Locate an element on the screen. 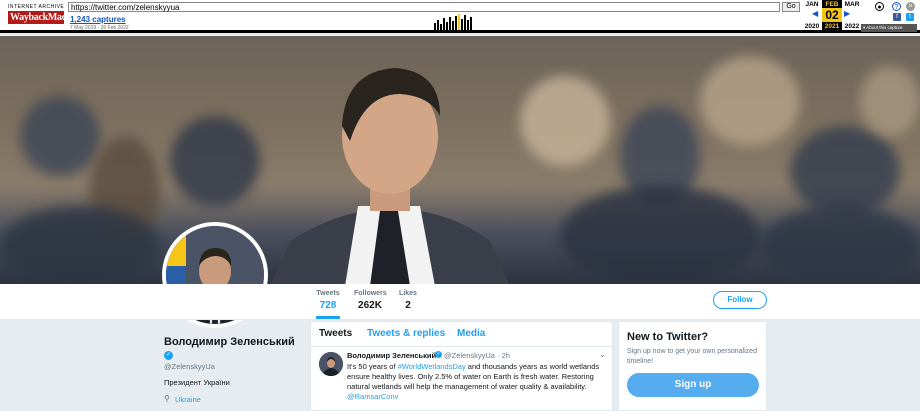  profile-handle: @ZelenskyyUa is located at coordinates (189, 366).